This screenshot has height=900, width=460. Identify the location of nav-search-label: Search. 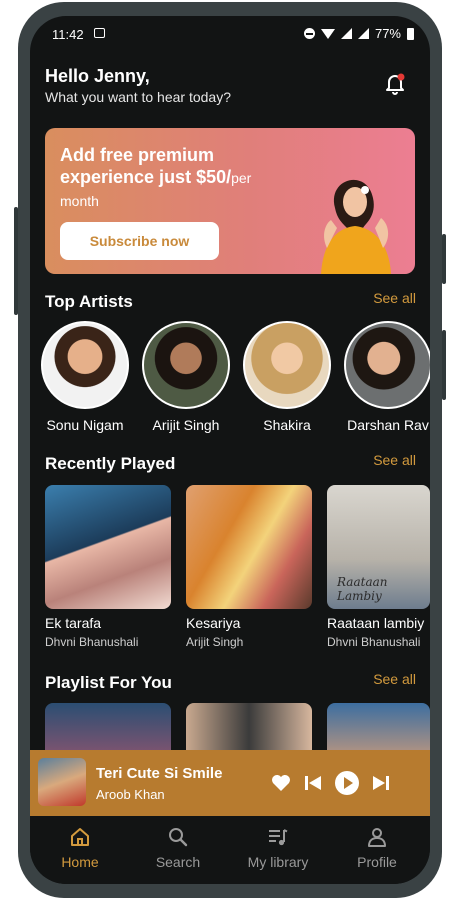
(178, 862).